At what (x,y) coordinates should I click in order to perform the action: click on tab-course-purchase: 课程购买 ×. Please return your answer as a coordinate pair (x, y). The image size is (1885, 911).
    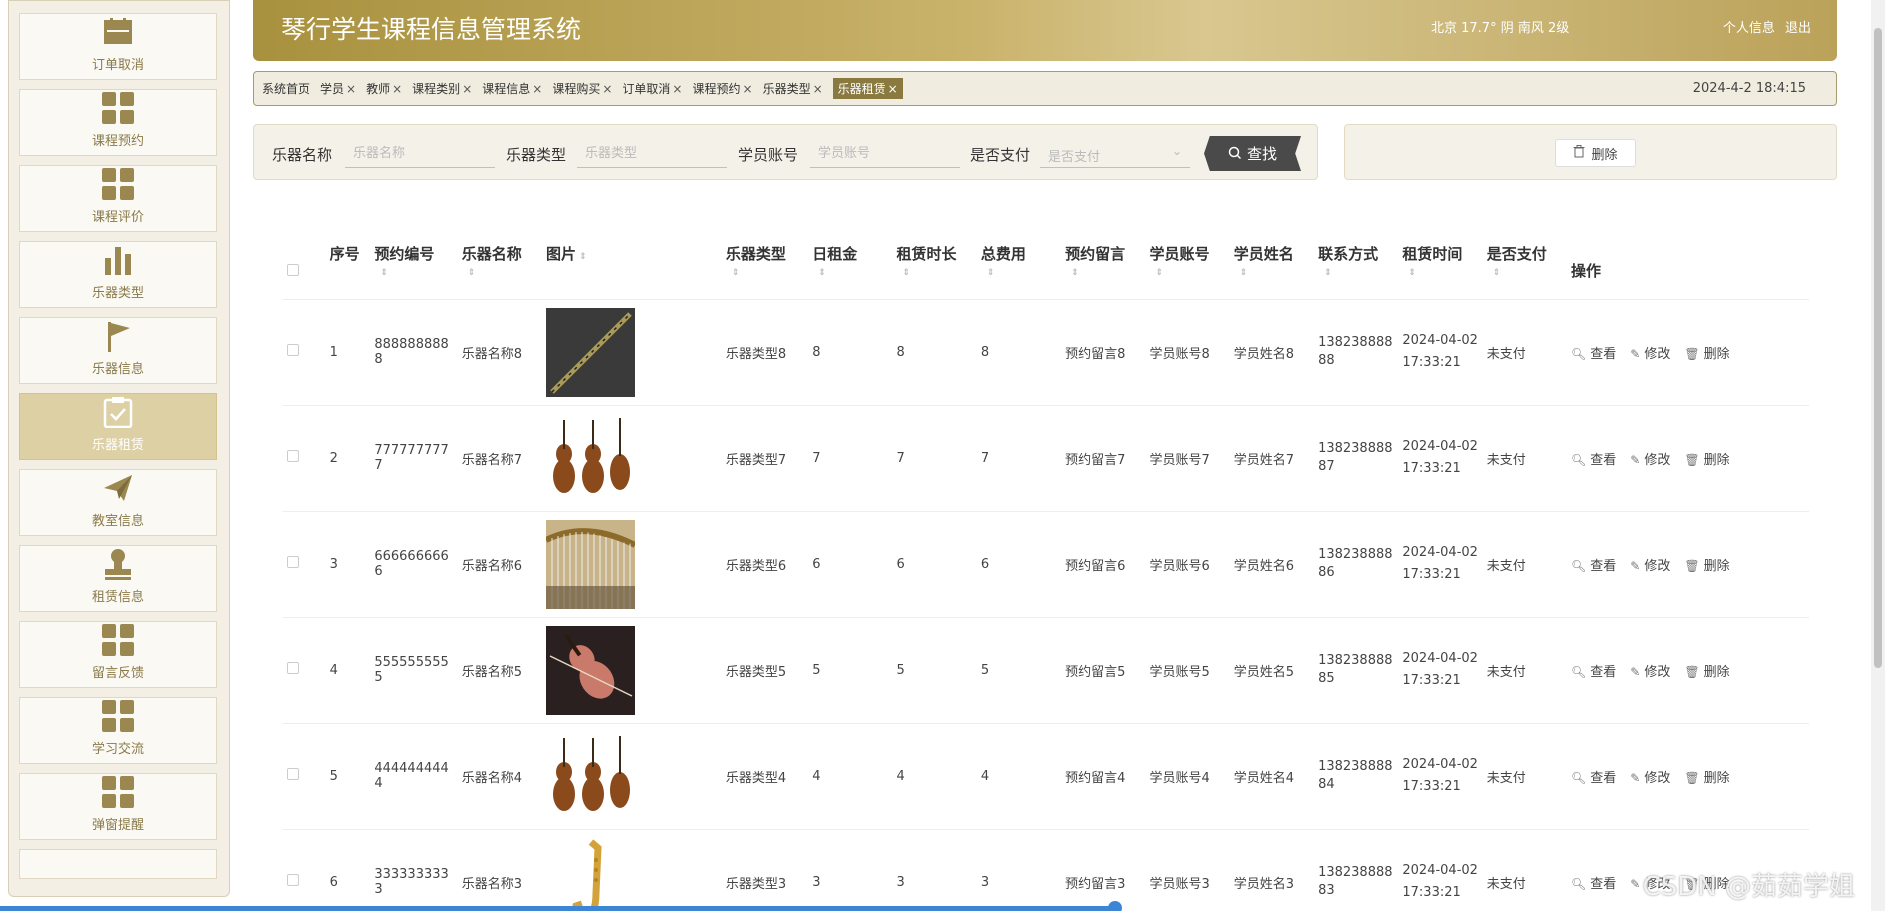
    Looking at the image, I should click on (582, 88).